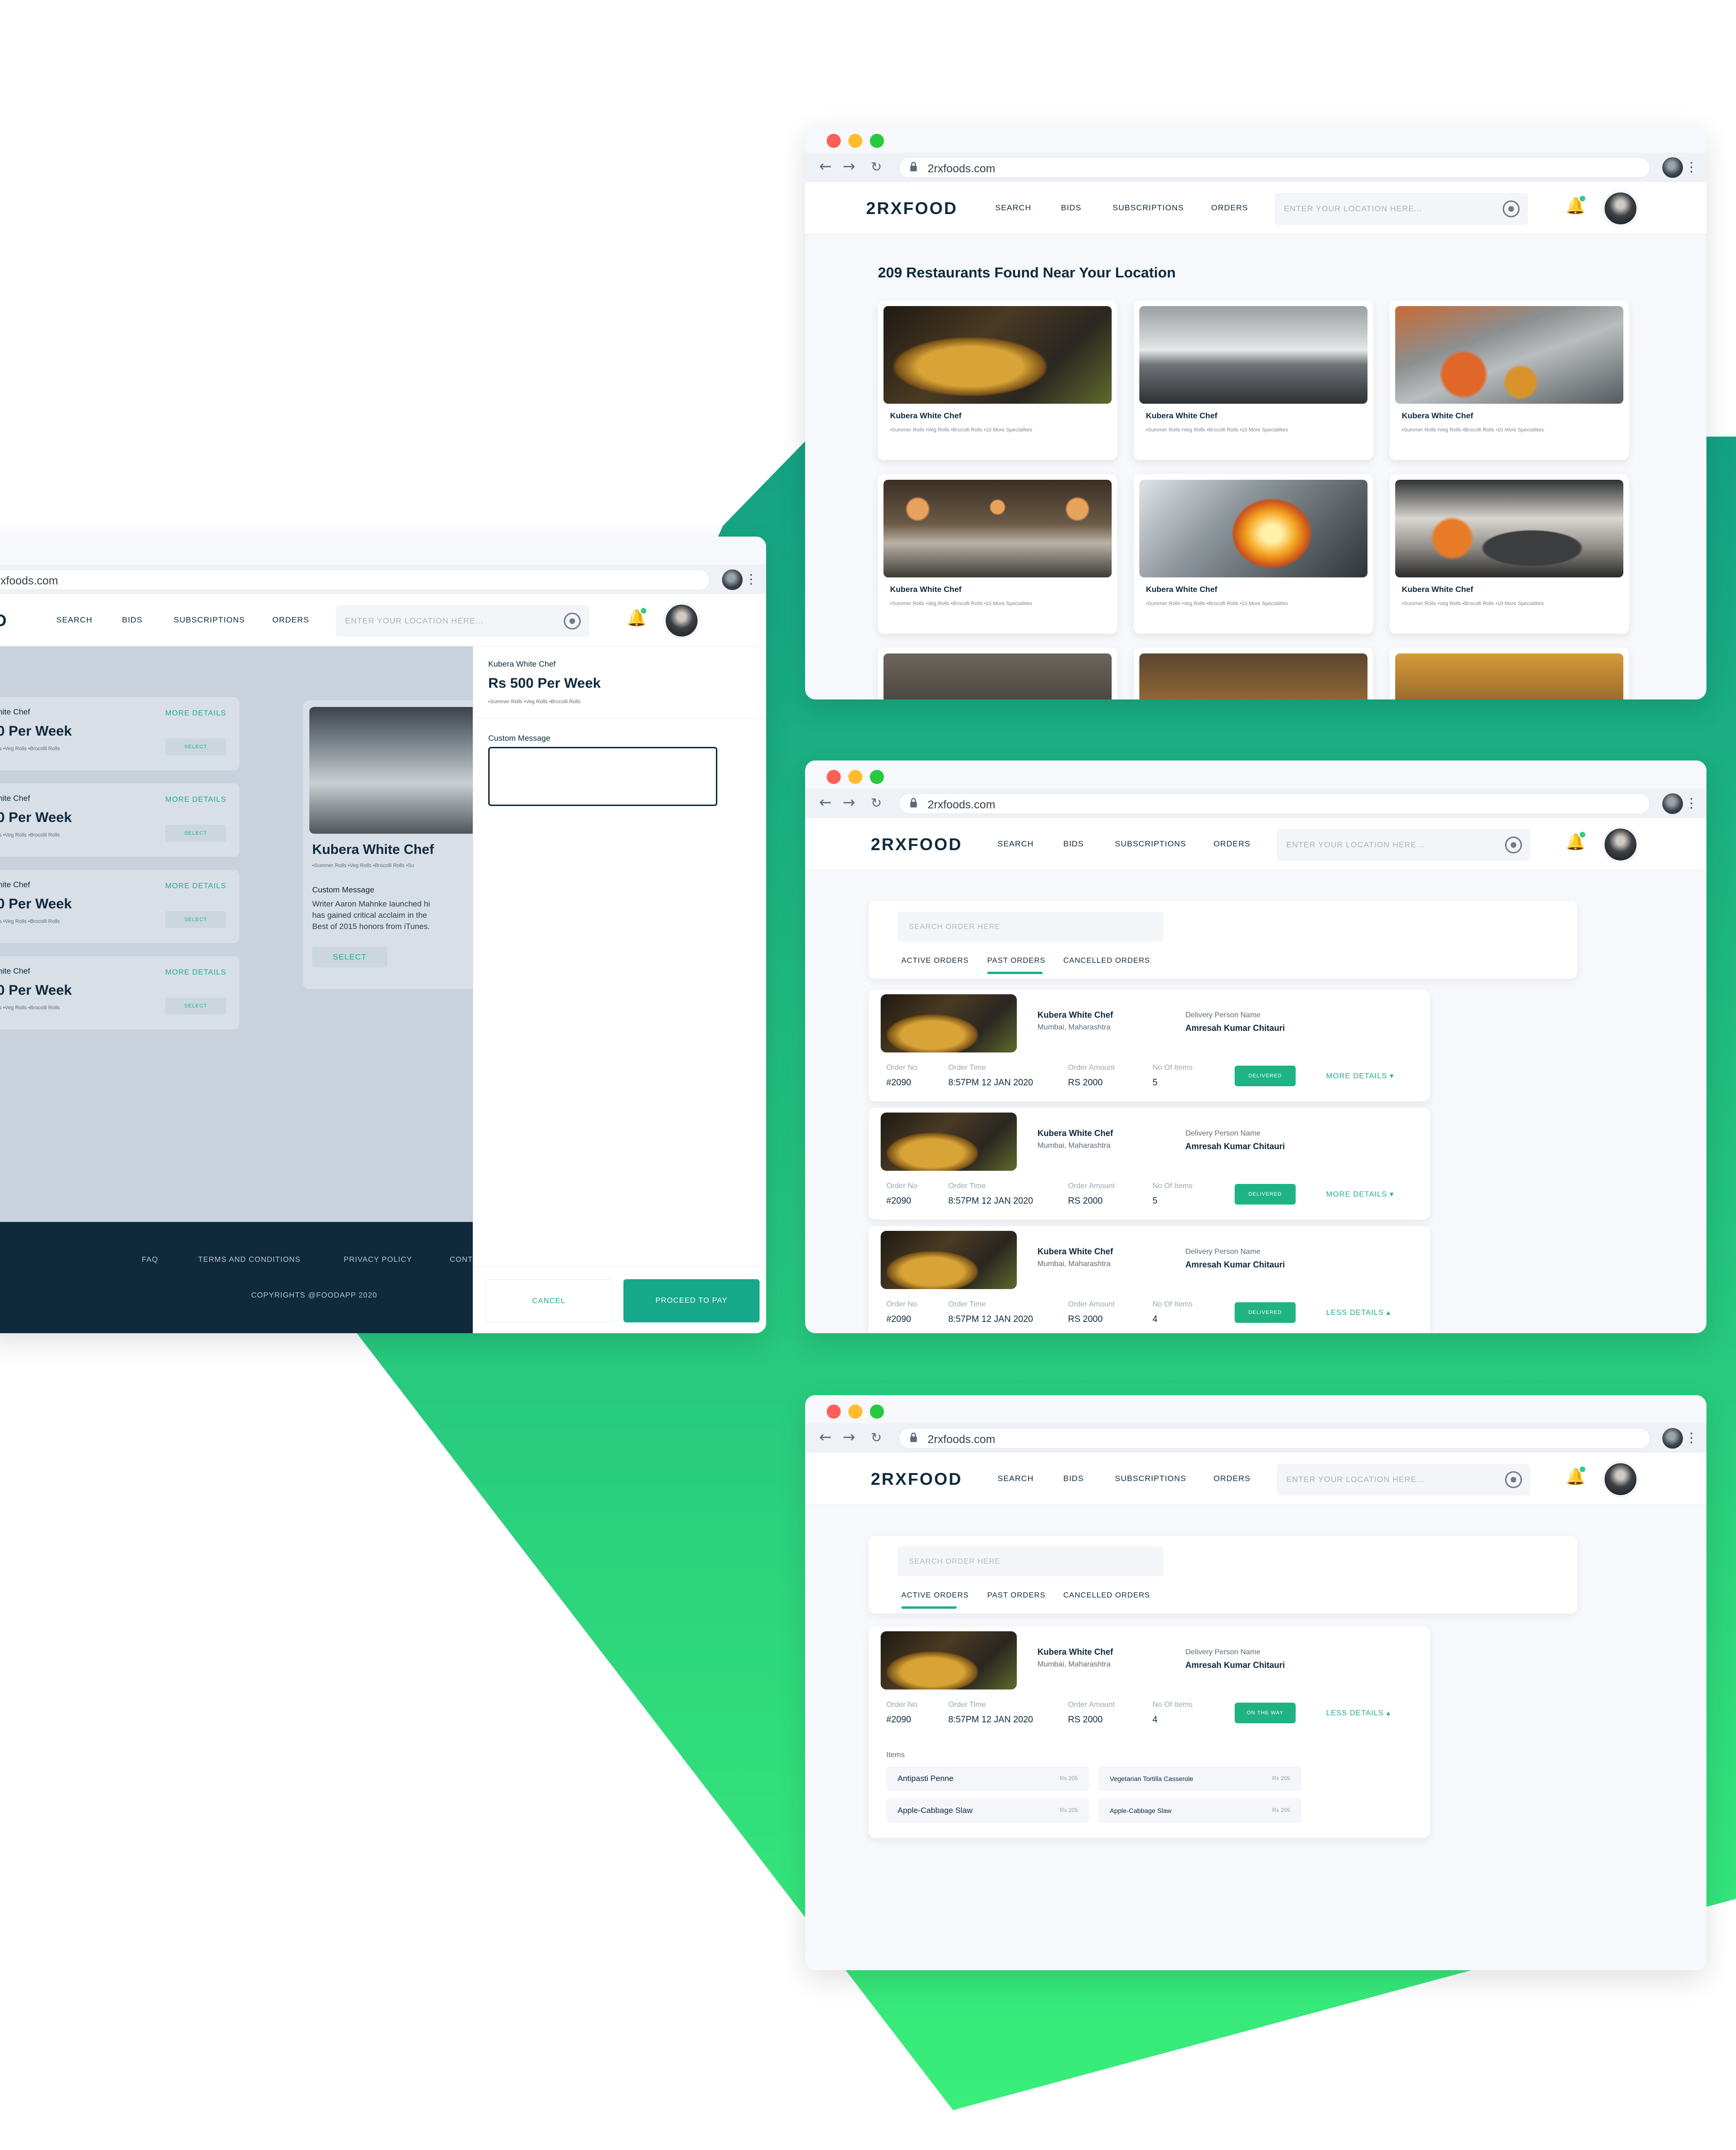 This screenshot has height=2150, width=1736. Describe the element at coordinates (349, 957) in the screenshot. I see `detail-select-button: SELECT` at that location.